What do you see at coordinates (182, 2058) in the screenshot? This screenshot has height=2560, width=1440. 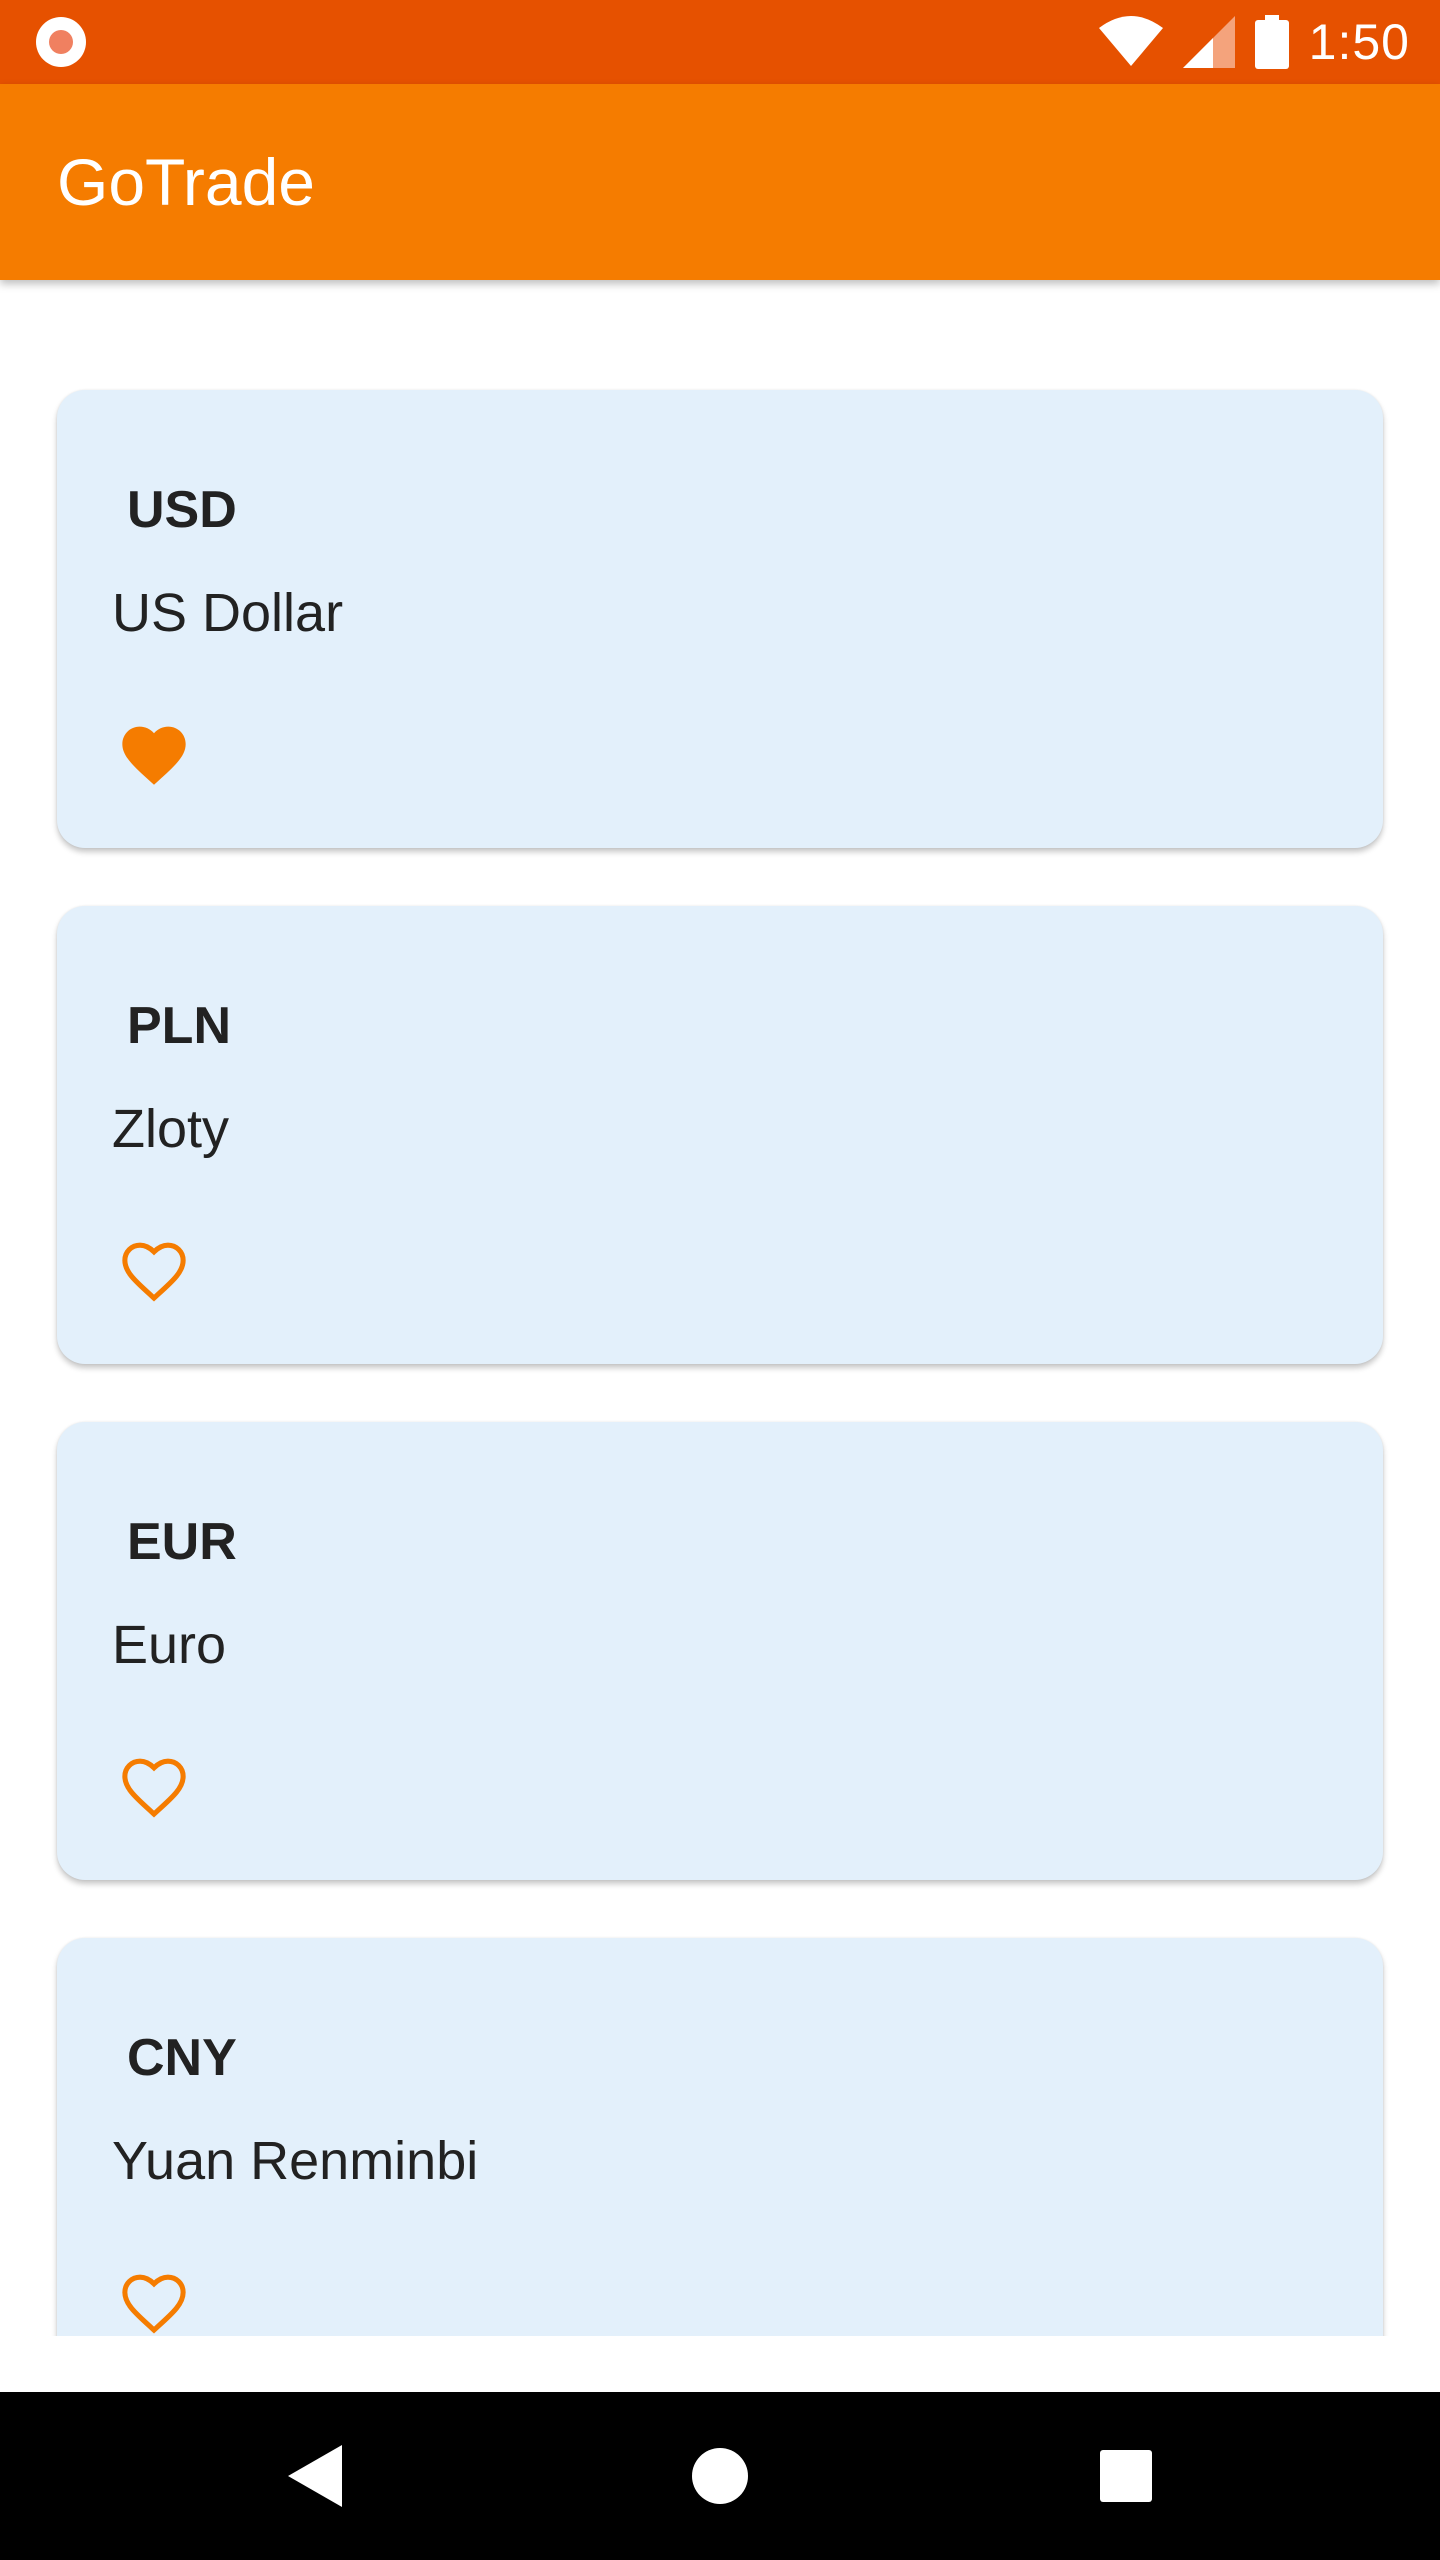 I see `currency-code: CNY` at bounding box center [182, 2058].